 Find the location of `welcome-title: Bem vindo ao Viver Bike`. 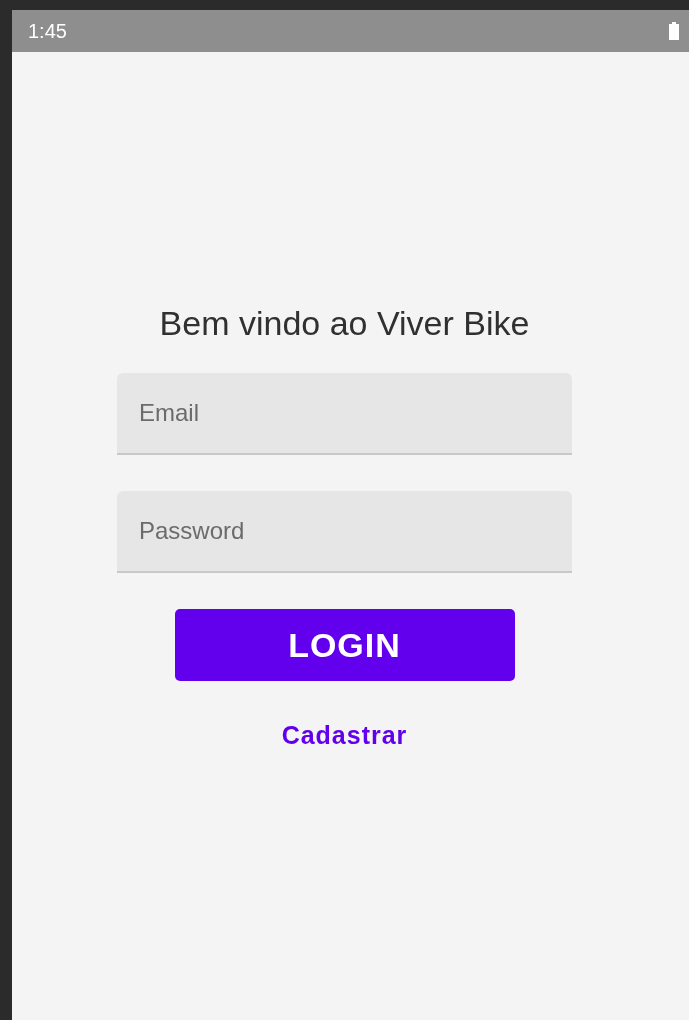

welcome-title: Bem vindo ao Viver Bike is located at coordinates (344, 323).